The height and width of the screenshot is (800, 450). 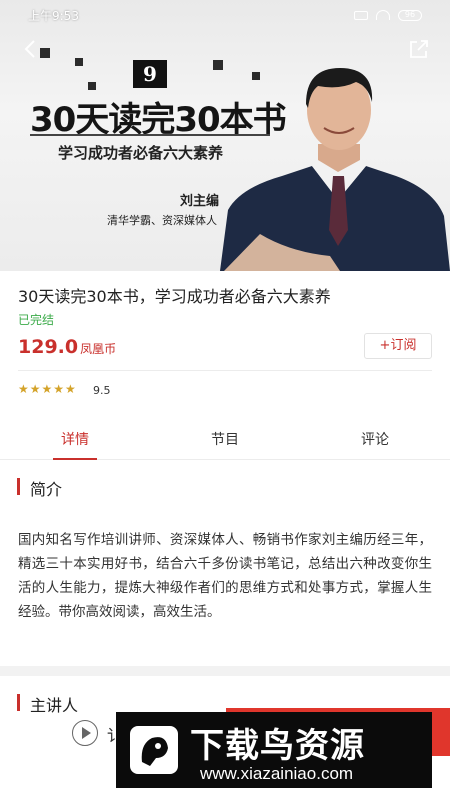 I want to click on publisher-logo: 9, so click(x=150, y=74).